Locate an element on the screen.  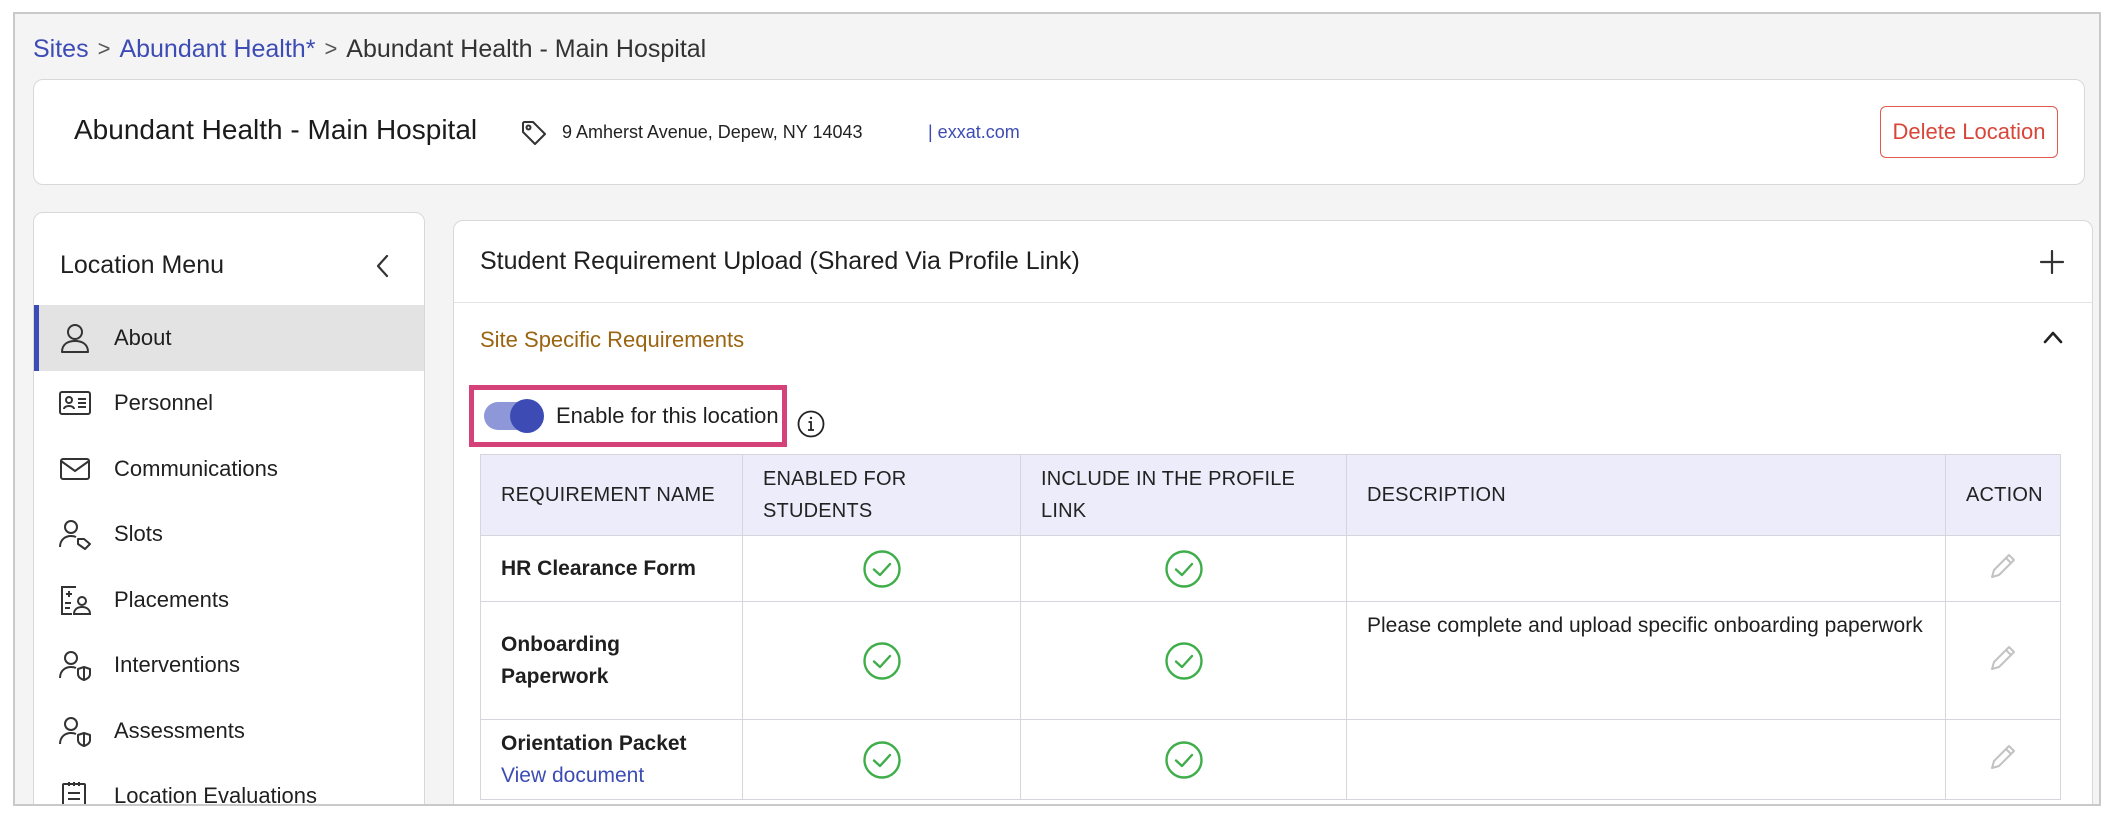
plus-icon is located at coordinates (2052, 262).